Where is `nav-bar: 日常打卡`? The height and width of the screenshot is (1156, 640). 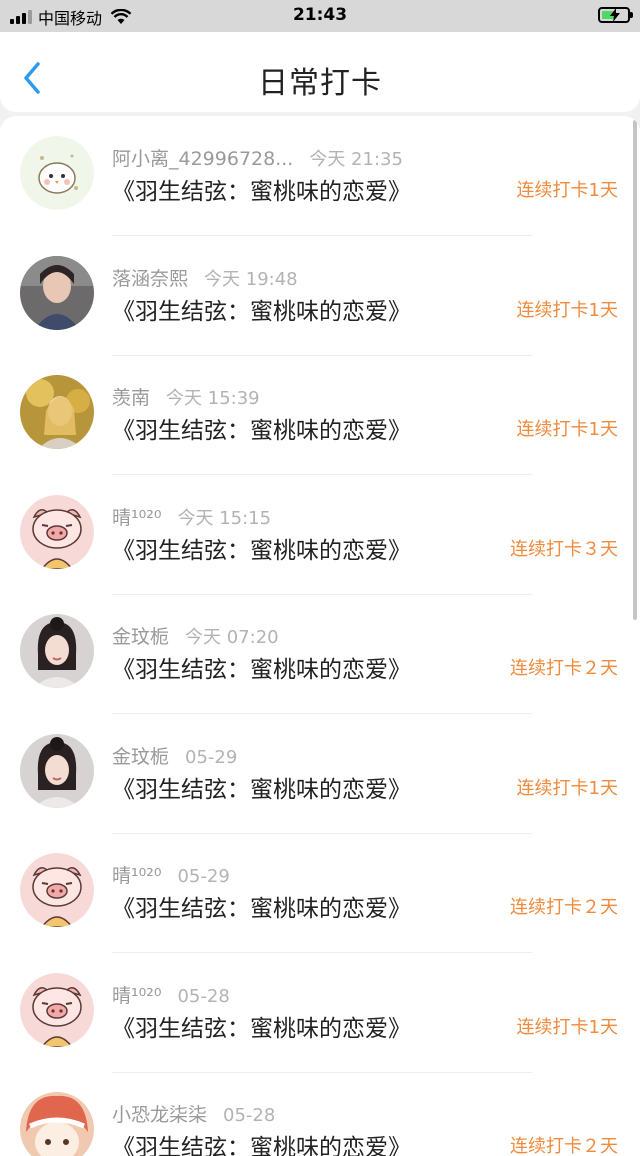
nav-bar: 日常打卡 is located at coordinates (320, 72).